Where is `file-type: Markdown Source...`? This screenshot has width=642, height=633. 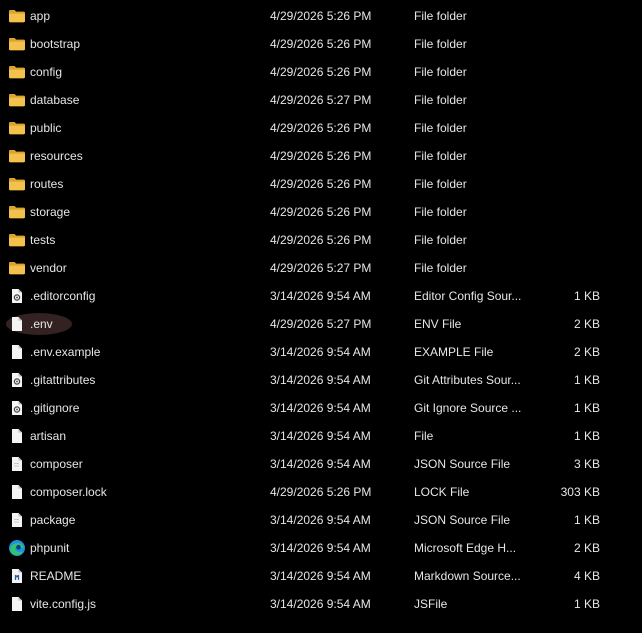 file-type: Markdown Source... is located at coordinates (467, 576).